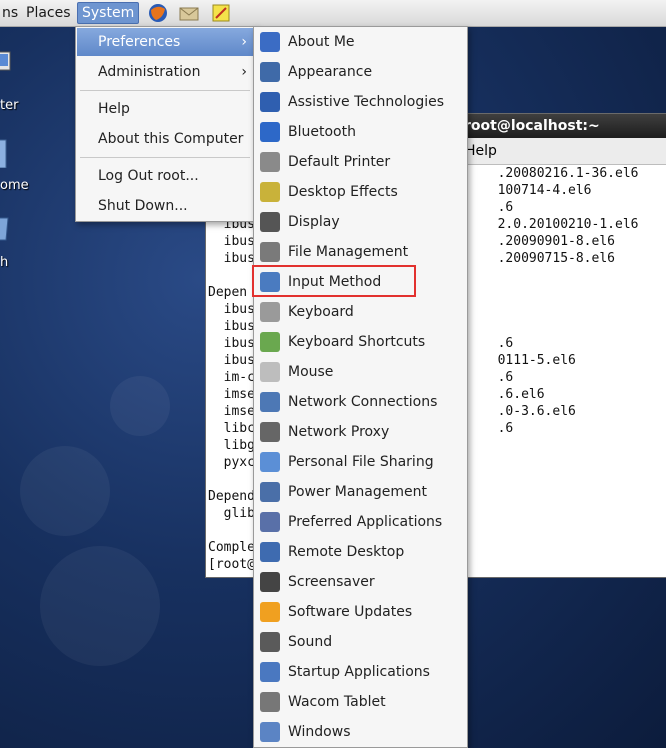 The image size is (666, 748). I want to click on bluetooth-icon, so click(270, 132).